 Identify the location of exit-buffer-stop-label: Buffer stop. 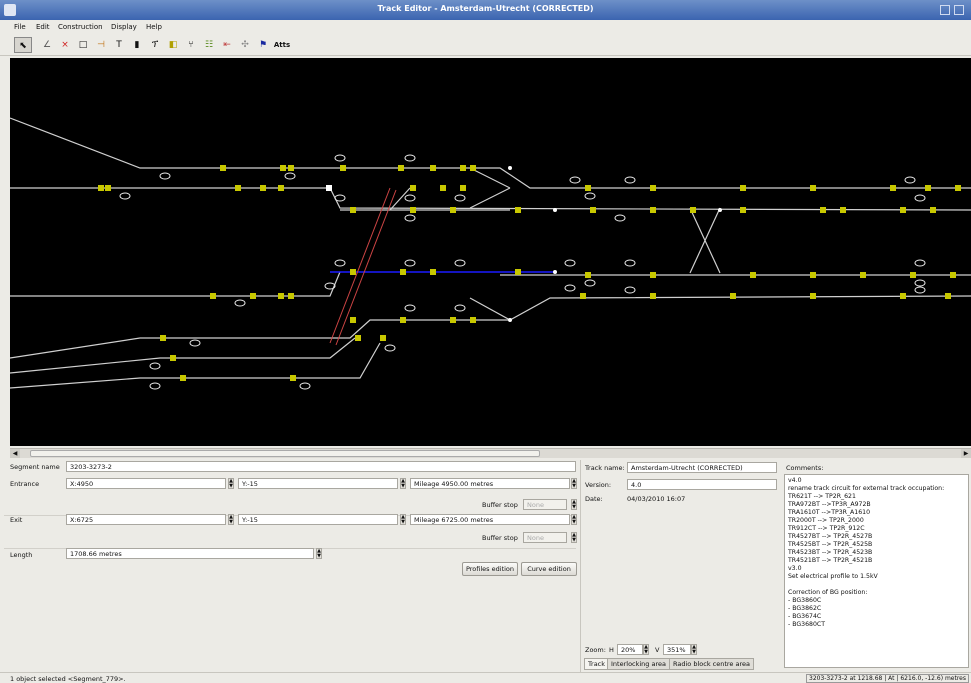
(500, 538).